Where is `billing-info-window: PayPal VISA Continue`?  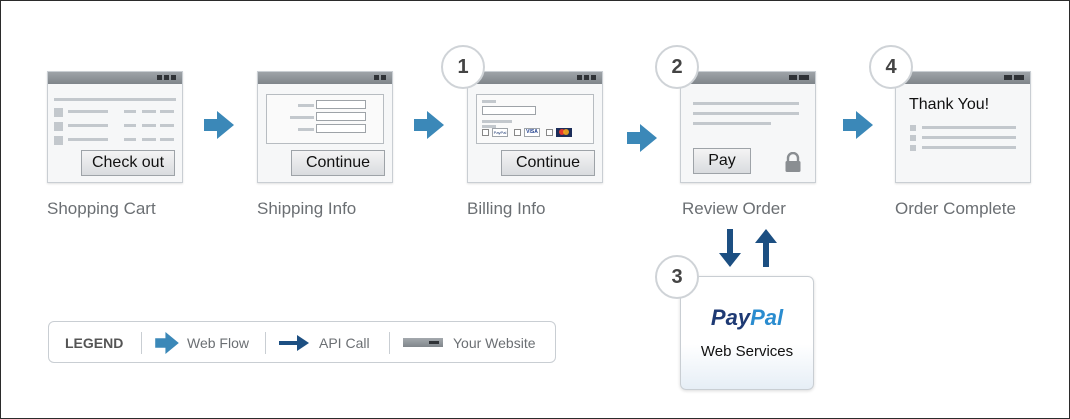 billing-info-window: PayPal VISA Continue is located at coordinates (535, 127).